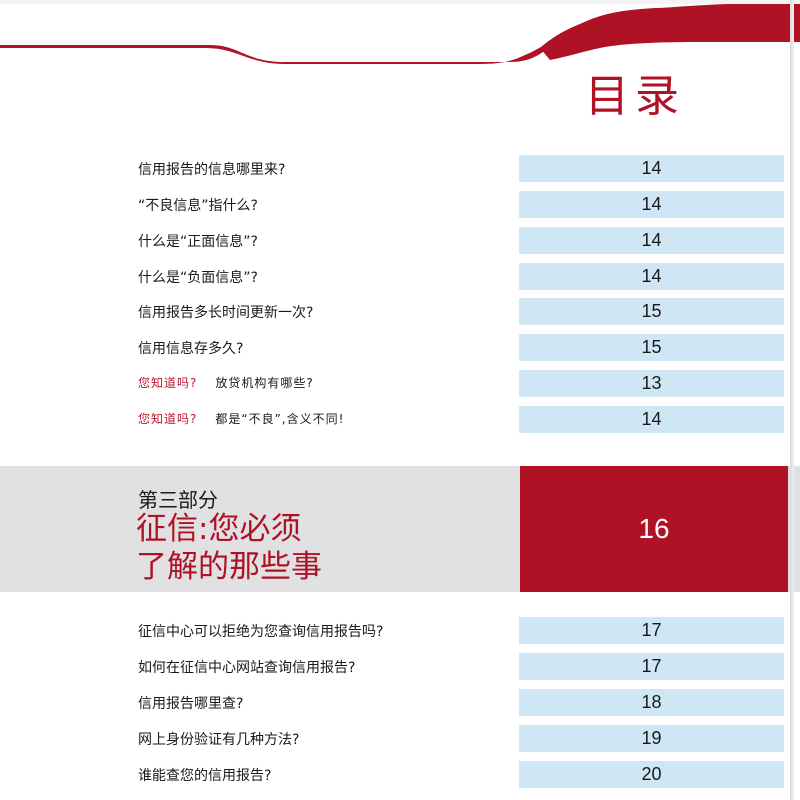 The height and width of the screenshot is (800, 800). What do you see at coordinates (178, 500) in the screenshot?
I see `section-kicker: 第三部分` at bounding box center [178, 500].